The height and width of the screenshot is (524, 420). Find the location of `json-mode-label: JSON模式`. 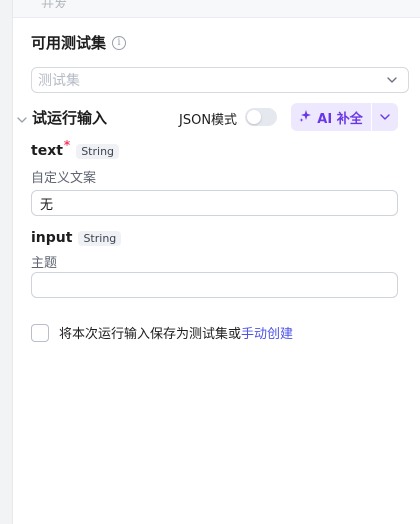

json-mode-label: JSON模式 is located at coordinates (208, 120).